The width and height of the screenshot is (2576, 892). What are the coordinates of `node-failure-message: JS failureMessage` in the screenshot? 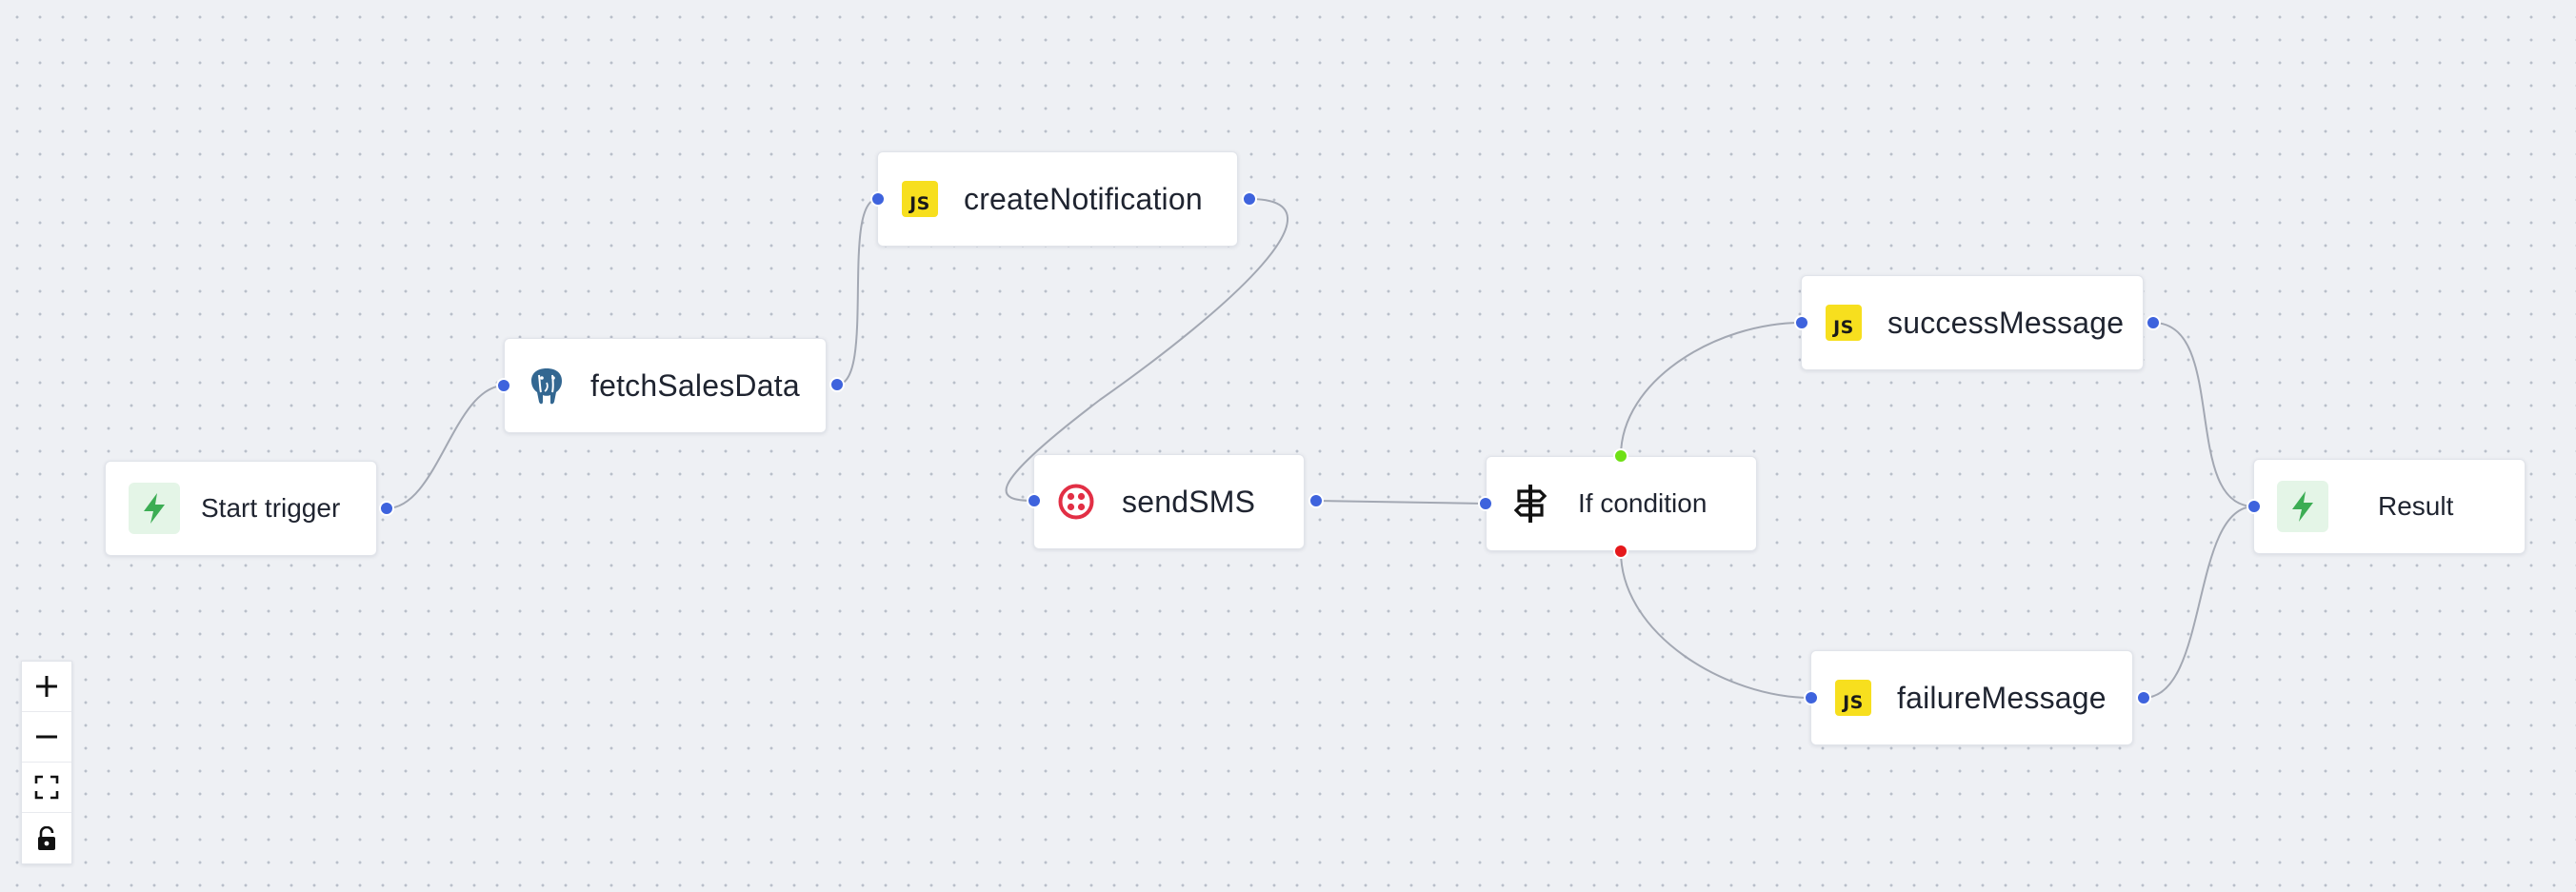 It's located at (1971, 697).